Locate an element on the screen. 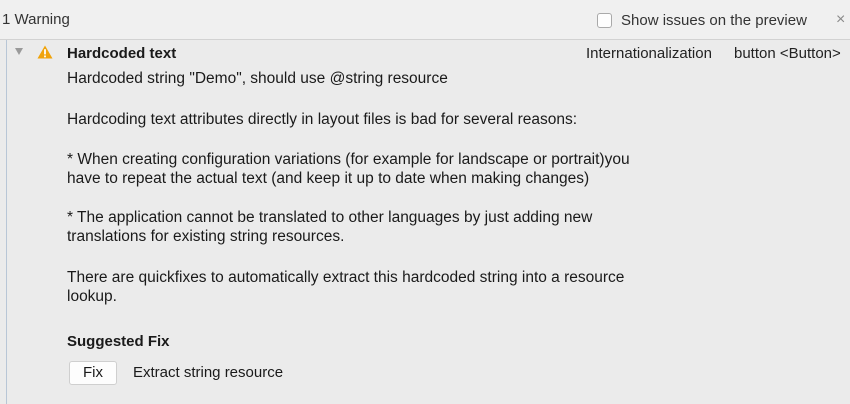 The height and width of the screenshot is (404, 850). warning-icon is located at coordinates (45, 52).